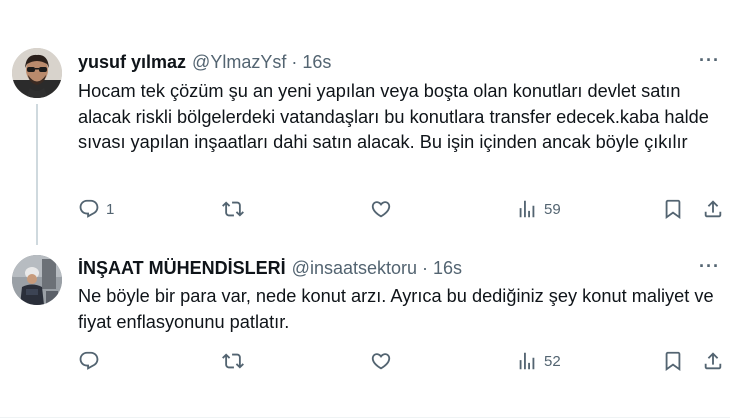 The height and width of the screenshot is (420, 730). I want to click on reply-count: 1, so click(110, 209).